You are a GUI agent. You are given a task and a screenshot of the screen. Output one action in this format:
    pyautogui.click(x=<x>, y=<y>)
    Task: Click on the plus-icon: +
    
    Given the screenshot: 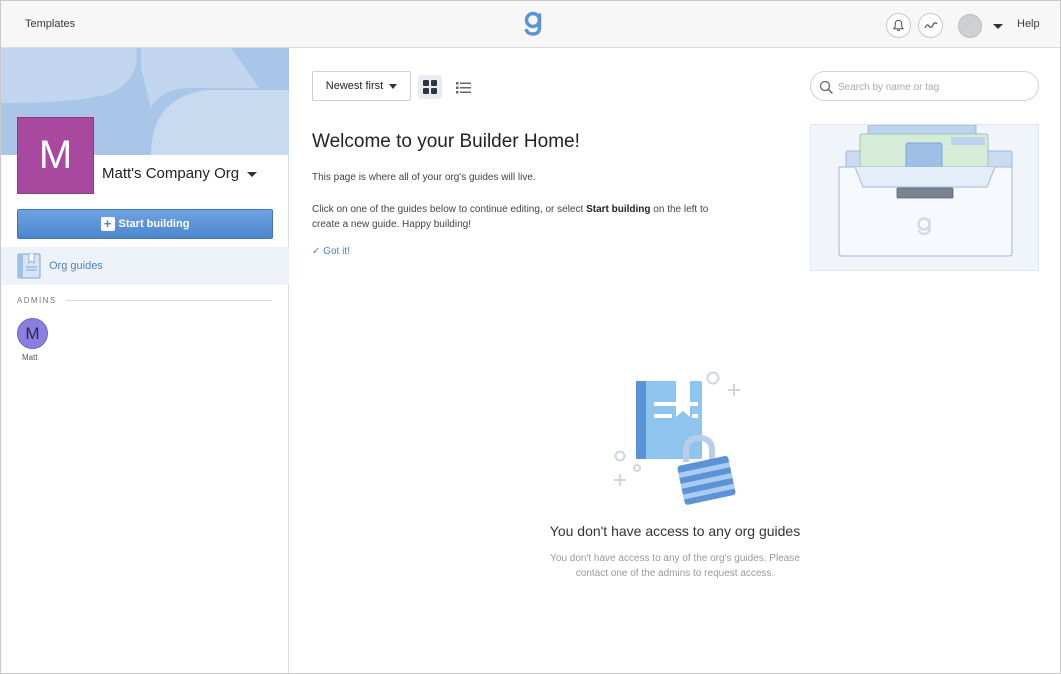 What is the action you would take?
    pyautogui.click(x=107, y=224)
    